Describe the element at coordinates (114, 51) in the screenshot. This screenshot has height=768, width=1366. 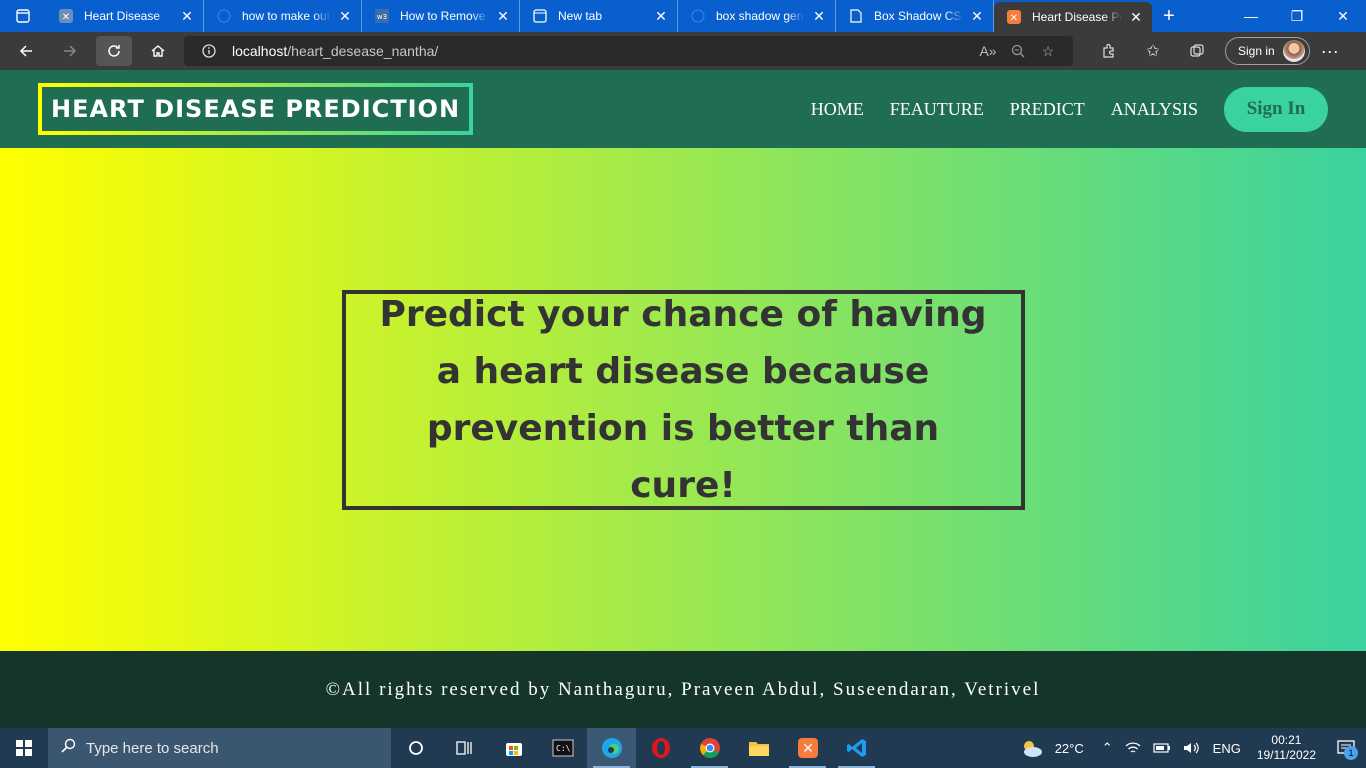
I see `refresh-icon` at that location.